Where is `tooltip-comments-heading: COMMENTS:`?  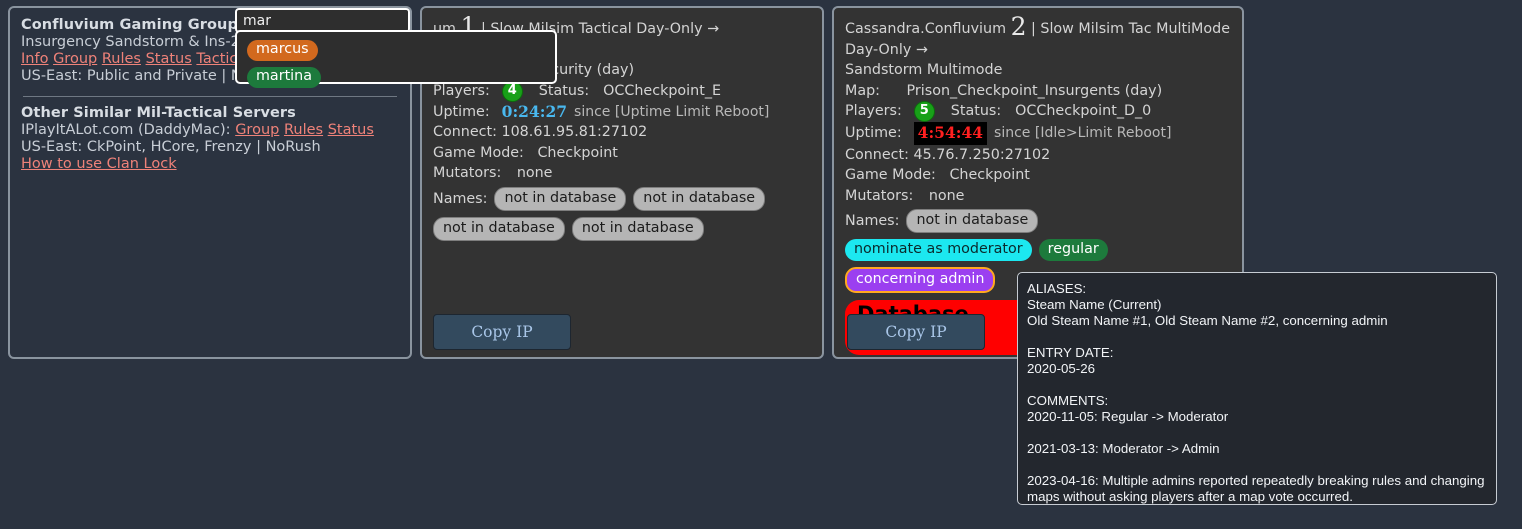
tooltip-comments-heading: COMMENTS: is located at coordinates (1068, 400).